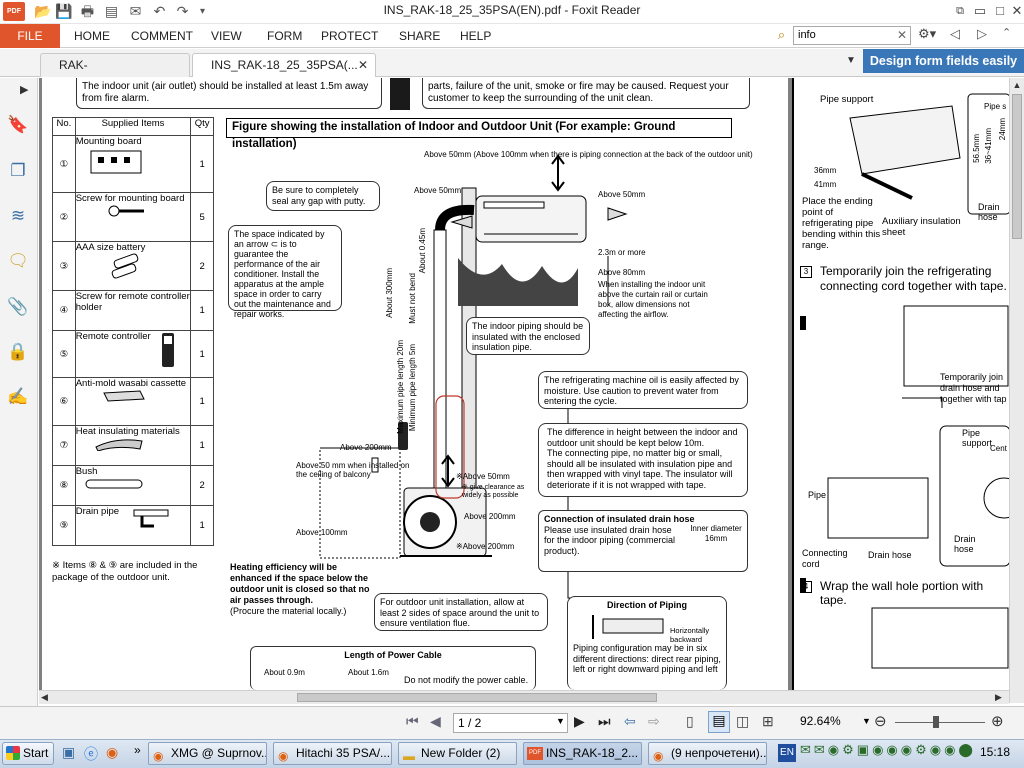 Image resolution: width=1024 pixels, height=768 pixels. What do you see at coordinates (112, 752) in the screenshot?
I see `firefox-quicklaunch-icon: ◉` at bounding box center [112, 752].